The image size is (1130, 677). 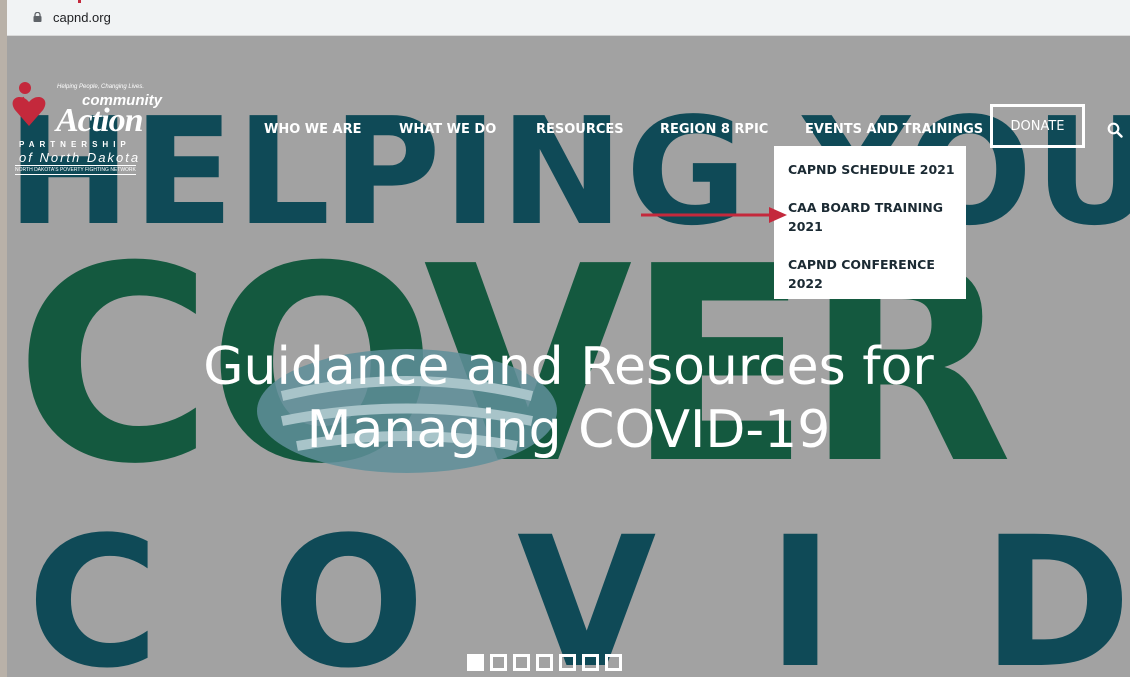 I want to click on nav-what-we-do: WHAT WE DO, so click(x=447, y=129).